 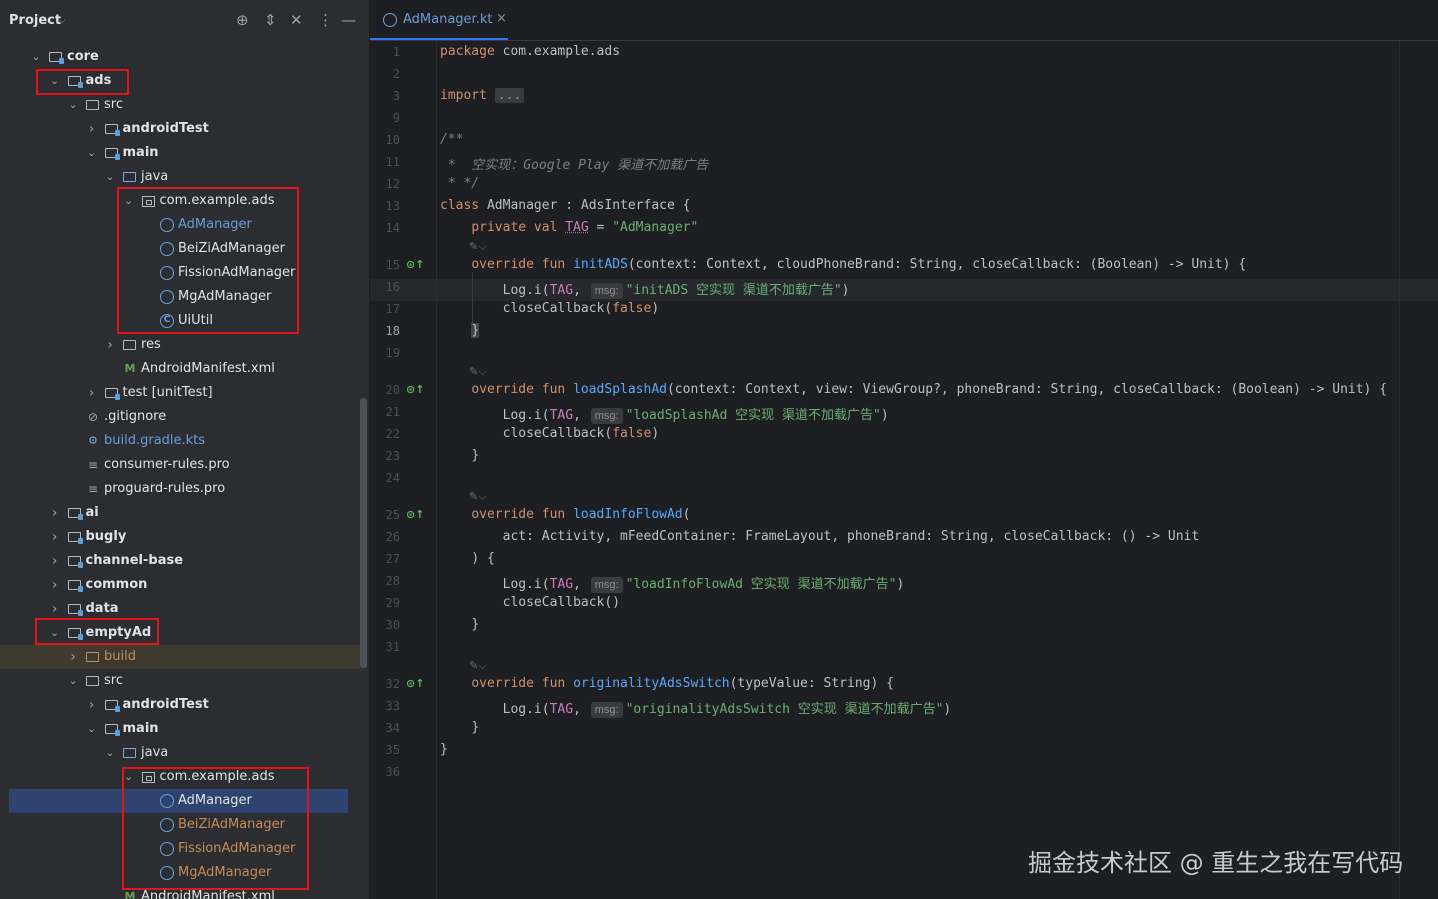 I want to click on project-view-selector: Project, so click(x=35, y=20).